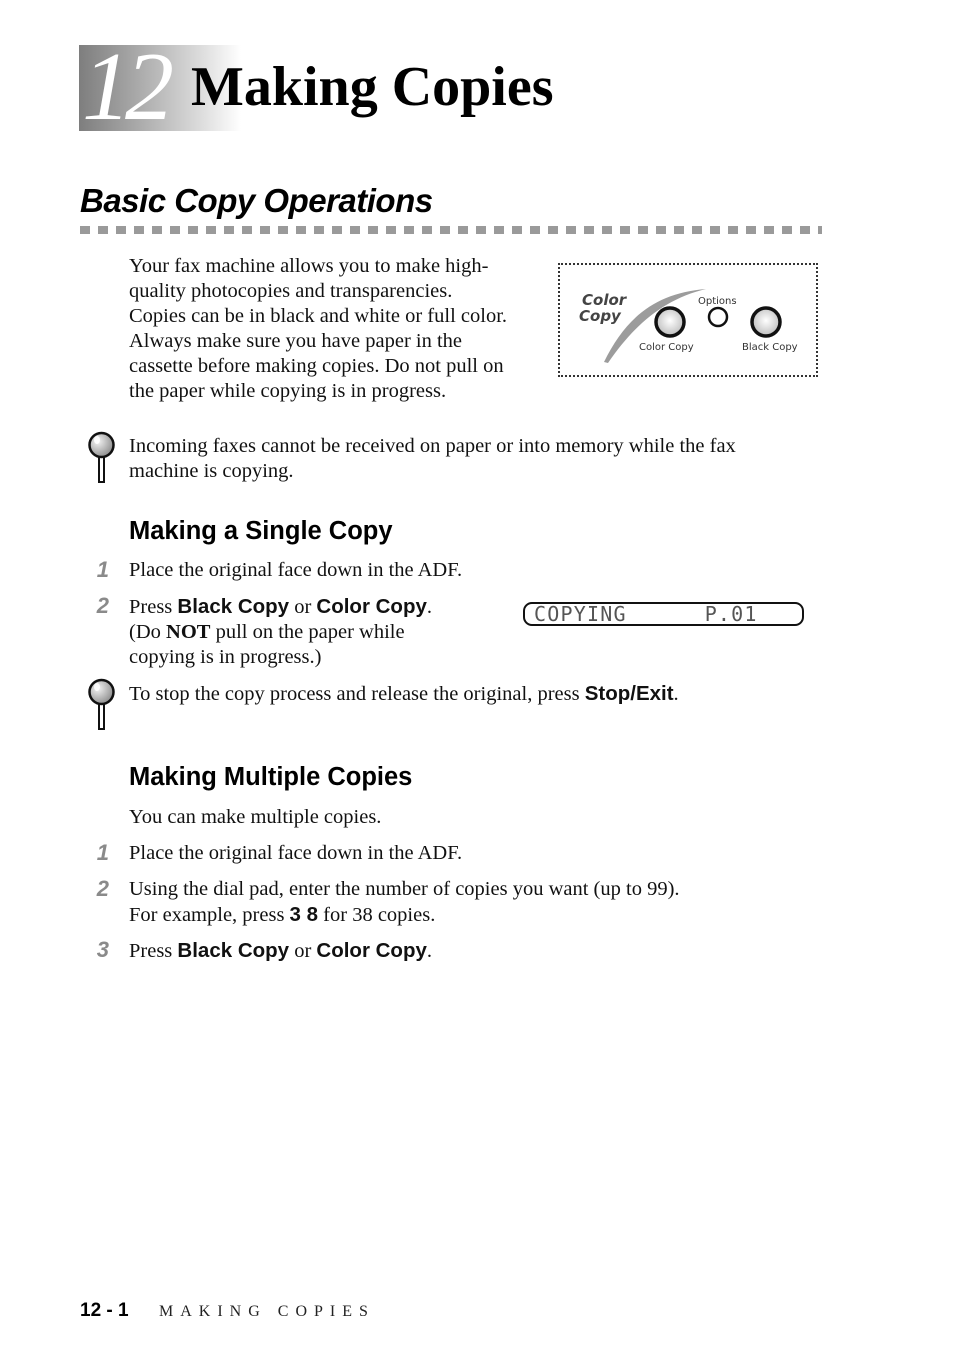 The width and height of the screenshot is (954, 1352). Describe the element at coordinates (288, 391) in the screenshot. I see `intro-line: the paper while copying is in progress.` at that location.